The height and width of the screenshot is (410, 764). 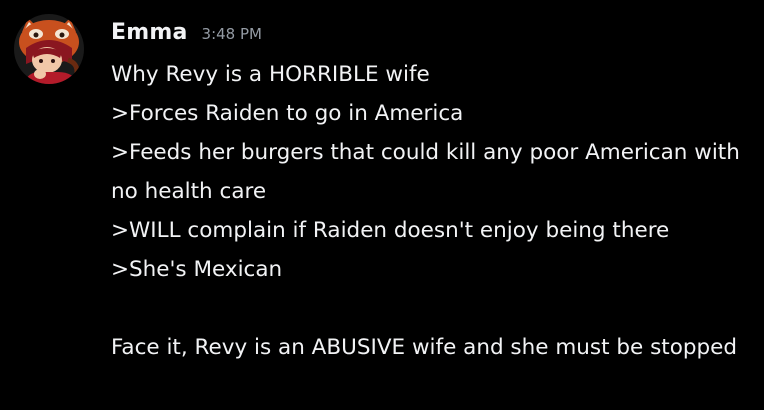 What do you see at coordinates (287, 113) in the screenshot?
I see `message-line: >Forces Raiden to go in America` at bounding box center [287, 113].